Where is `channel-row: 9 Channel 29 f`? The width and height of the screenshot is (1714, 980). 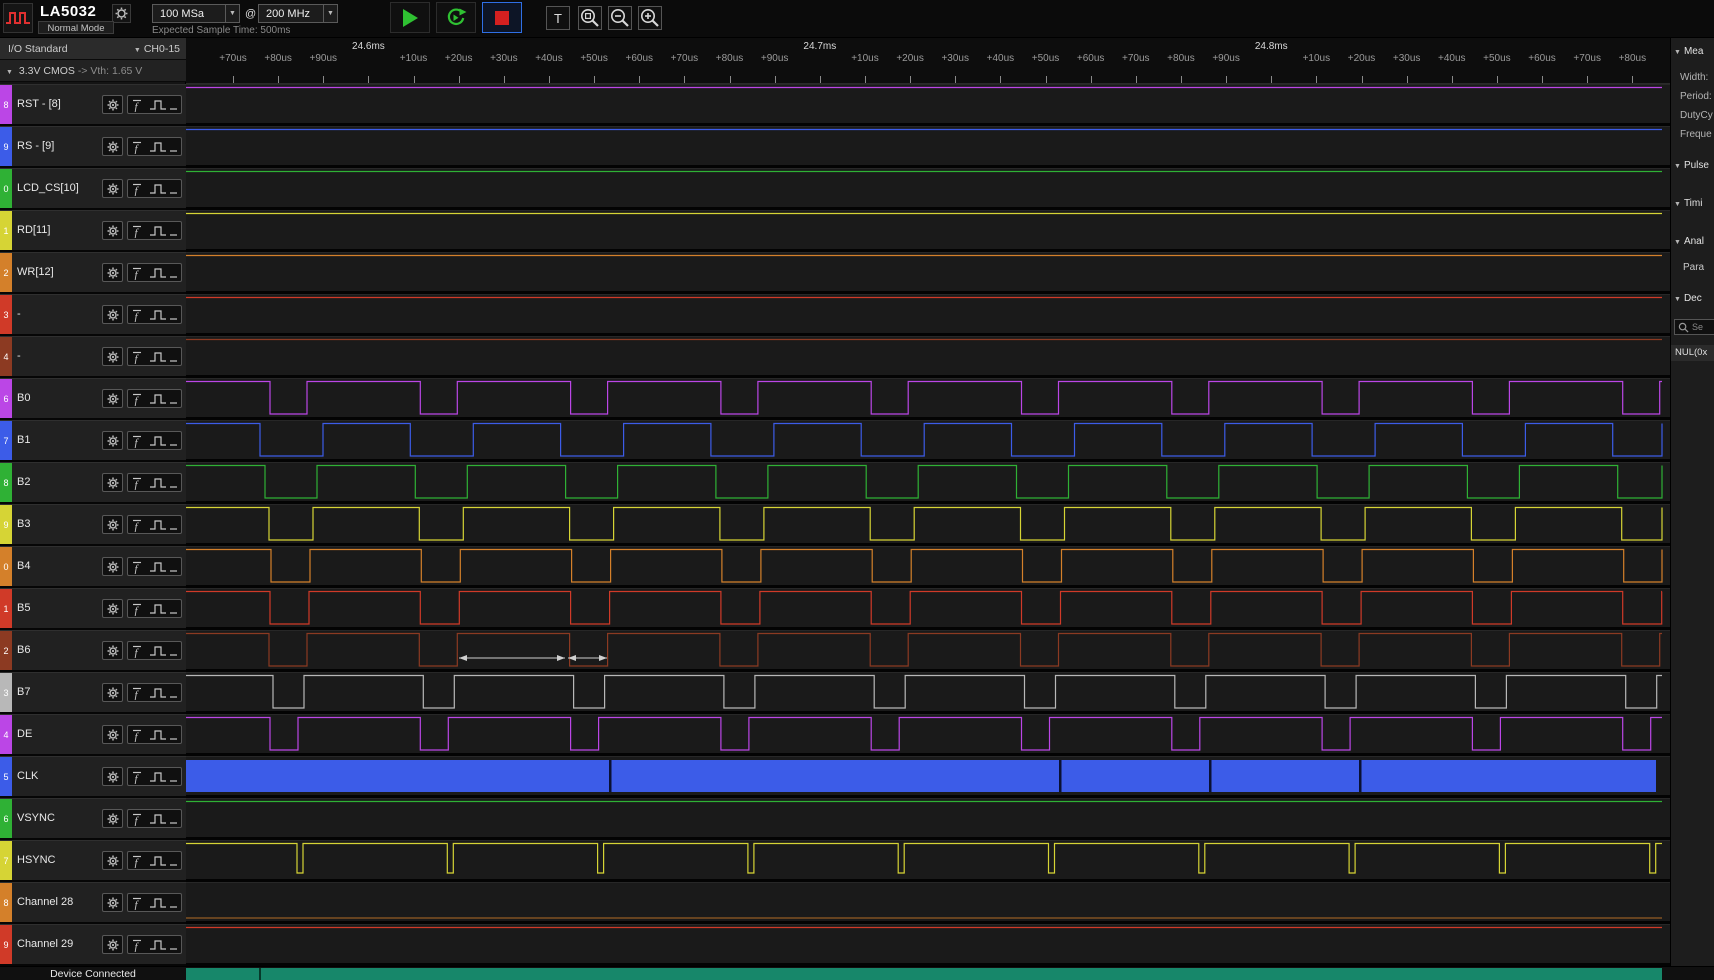 channel-row: 9 Channel 29 f is located at coordinates (93, 945).